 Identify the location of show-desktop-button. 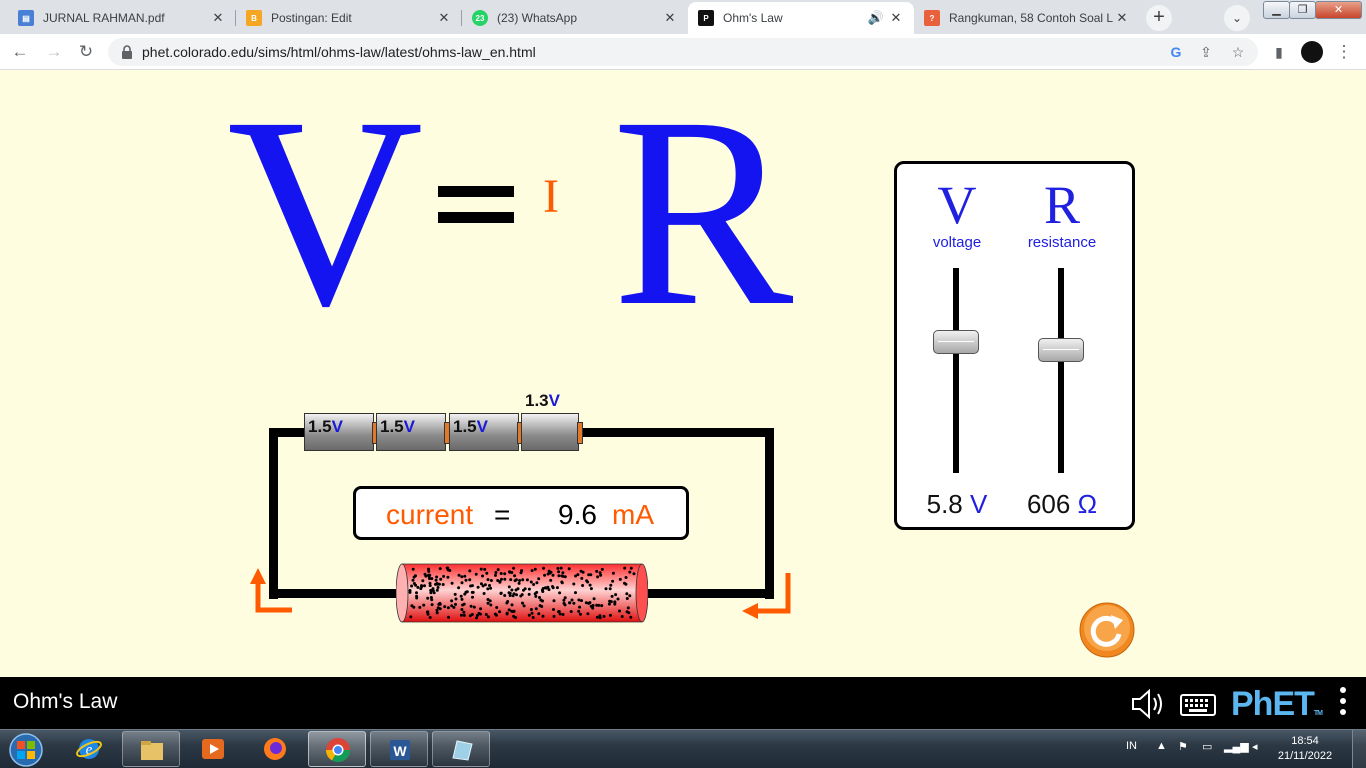
(1359, 749).